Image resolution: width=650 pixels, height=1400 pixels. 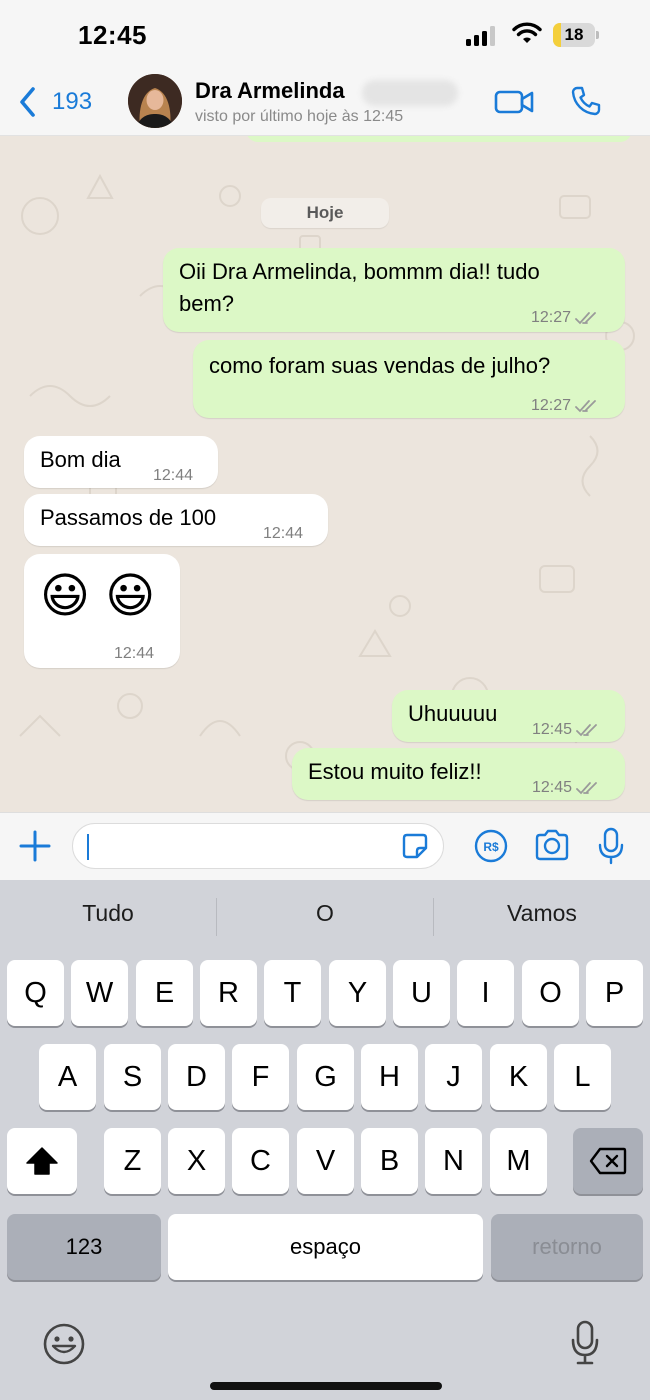 I want to click on return-key: retorno, so click(x=567, y=1247).